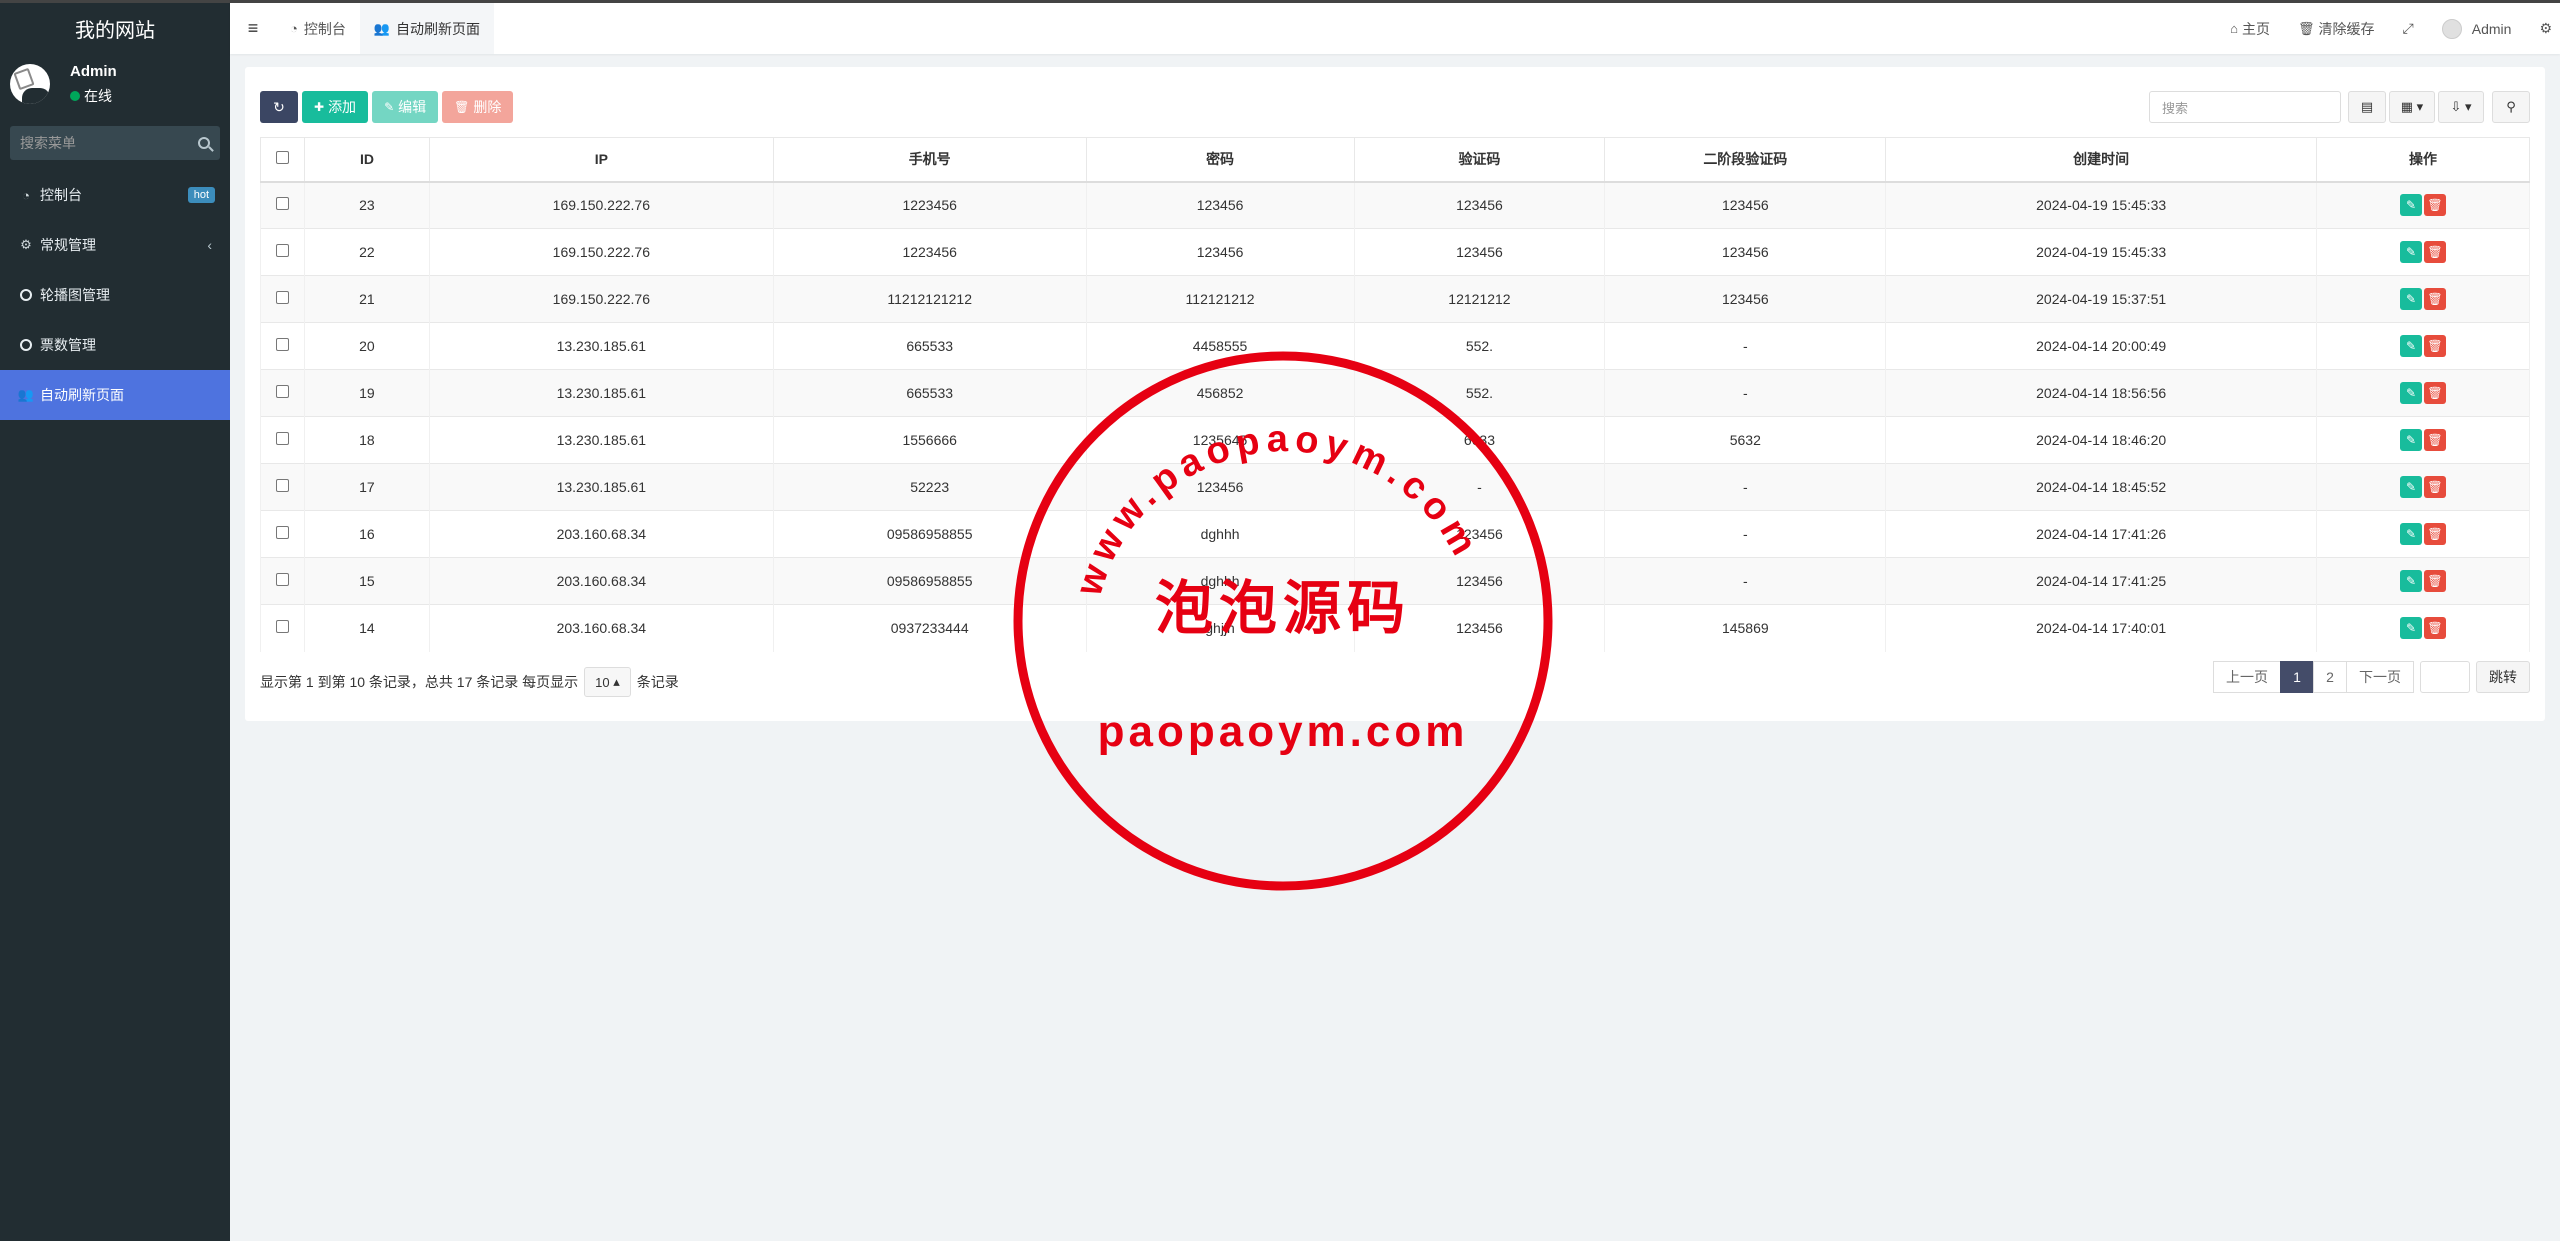  I want to click on next-page-button: 下一页, so click(2380, 677).